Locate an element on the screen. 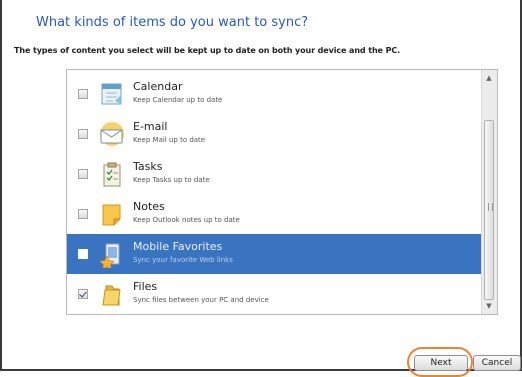 This screenshot has width=522, height=377. checkbox-calendar is located at coordinates (83, 94).